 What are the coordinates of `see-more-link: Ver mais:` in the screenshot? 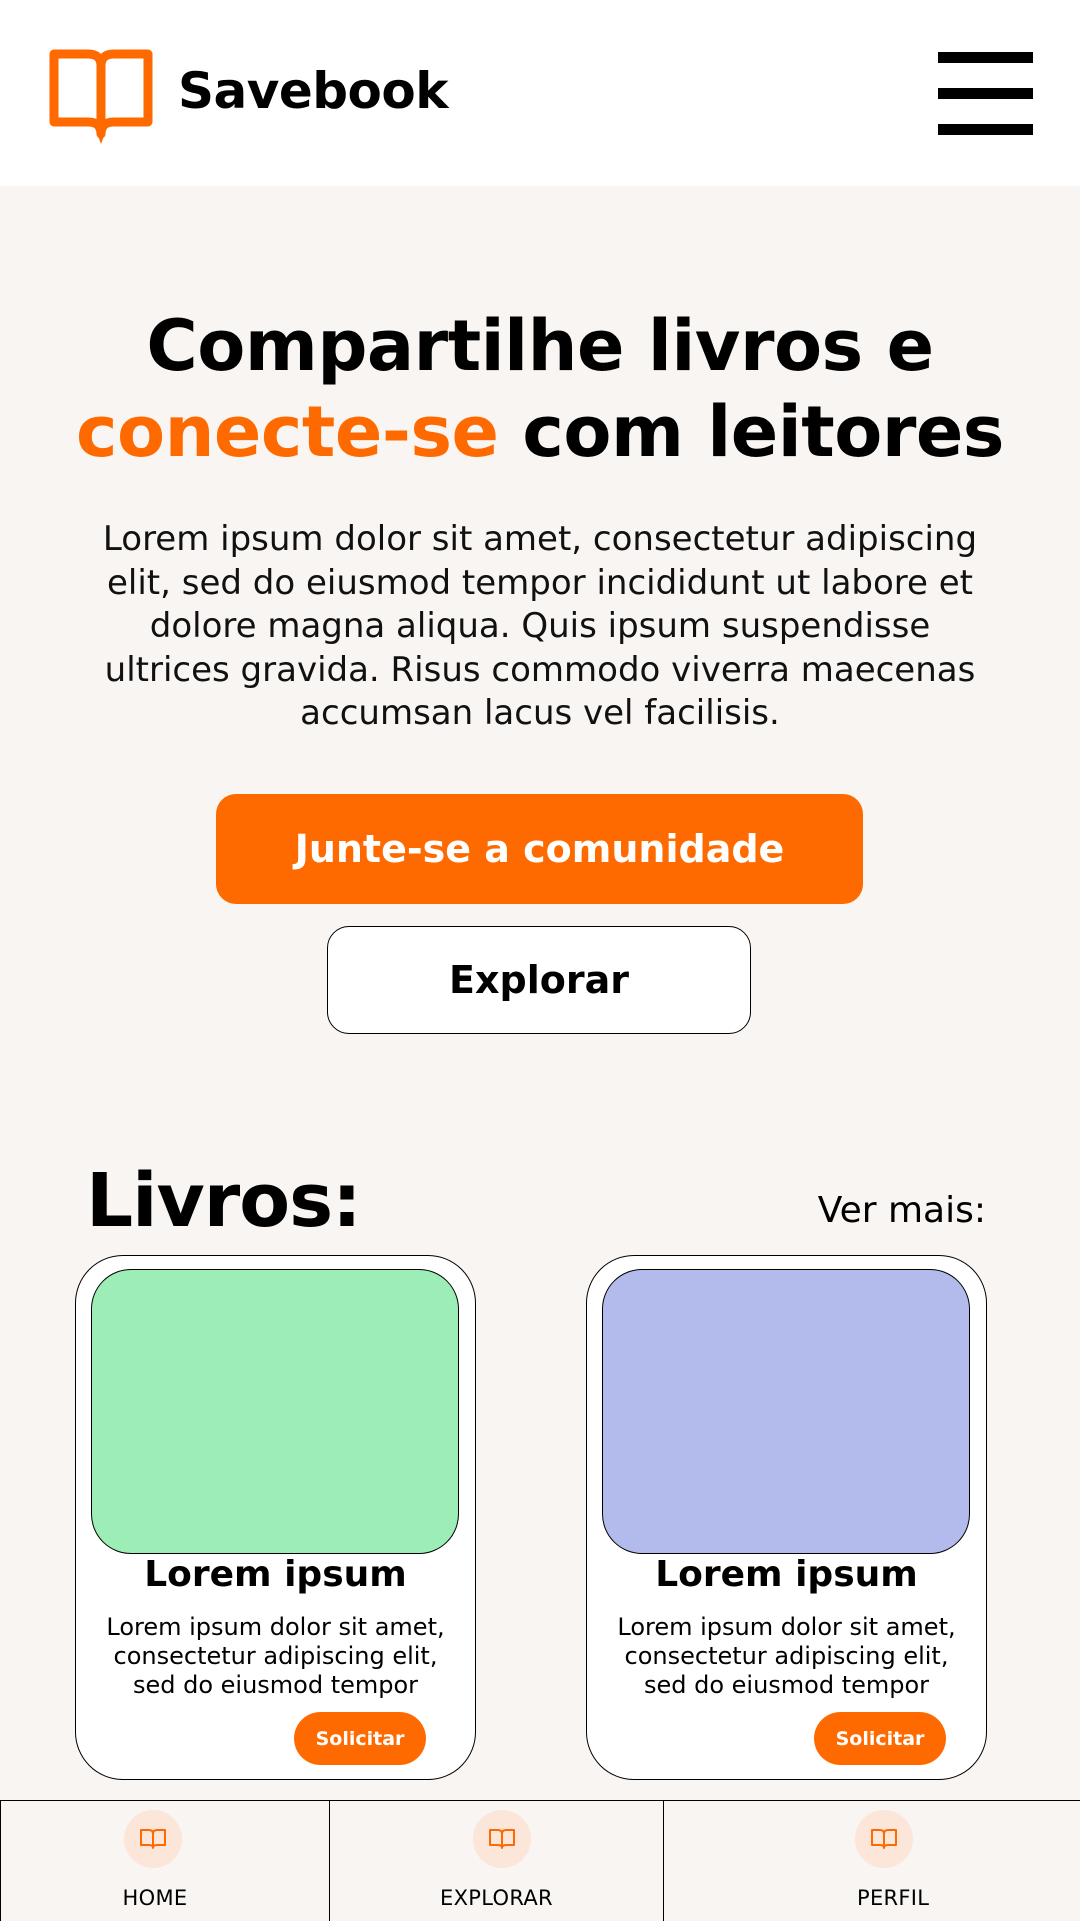 It's located at (902, 1210).